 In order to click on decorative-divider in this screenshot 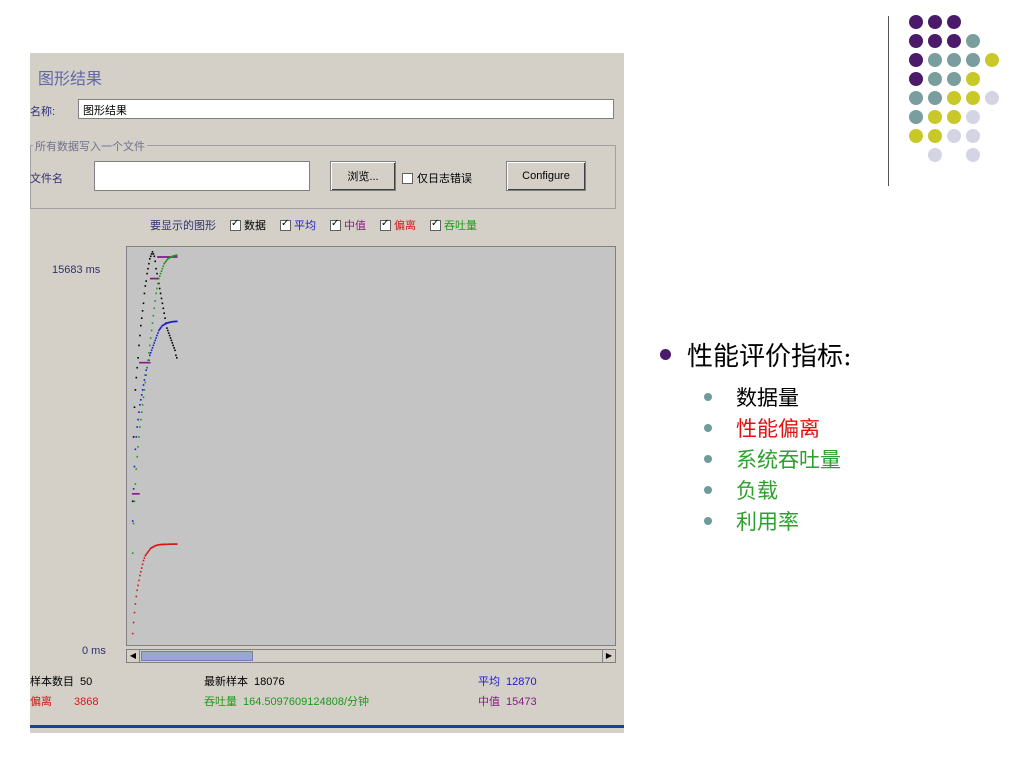, I will do `click(888, 101)`.